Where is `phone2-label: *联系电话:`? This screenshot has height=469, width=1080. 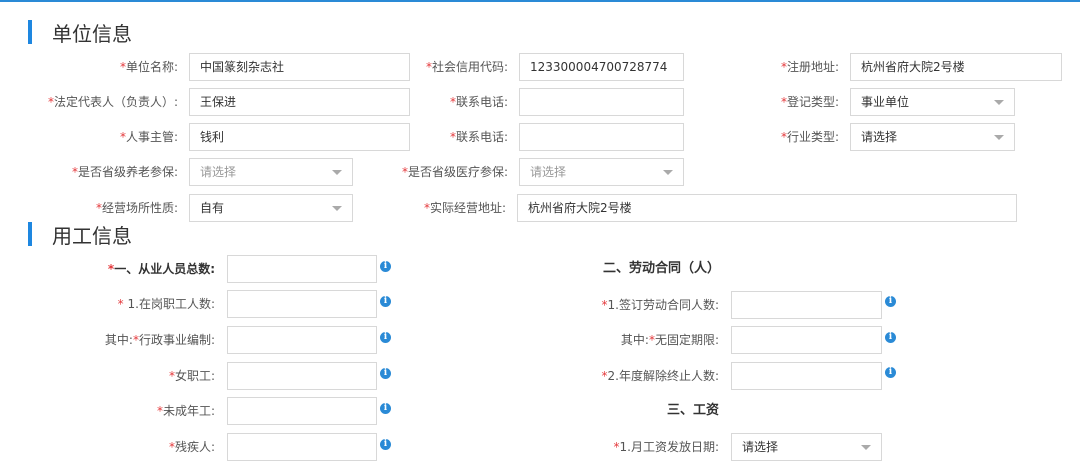 phone2-label: *联系电话: is located at coordinates (478, 137).